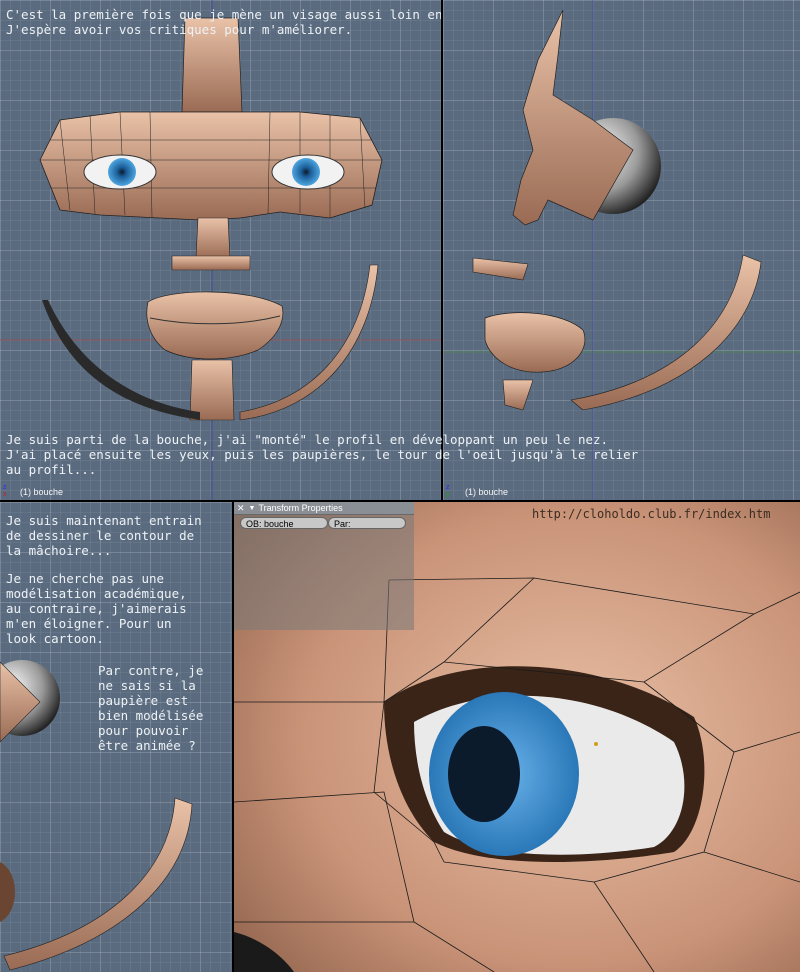  Describe the element at coordinates (147, 745) in the screenshot. I see `left-p3-line-6: être animée ?` at that location.